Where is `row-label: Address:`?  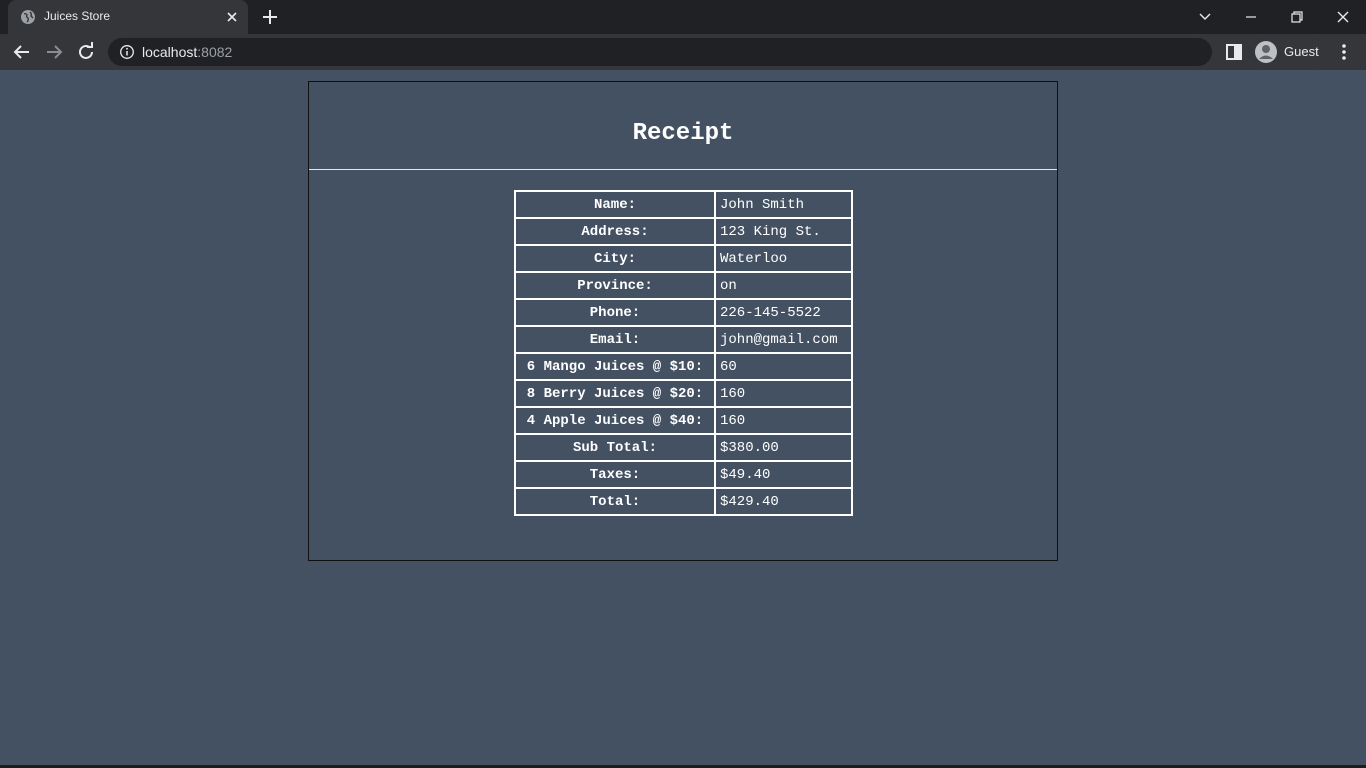
row-label: Address: is located at coordinates (615, 231).